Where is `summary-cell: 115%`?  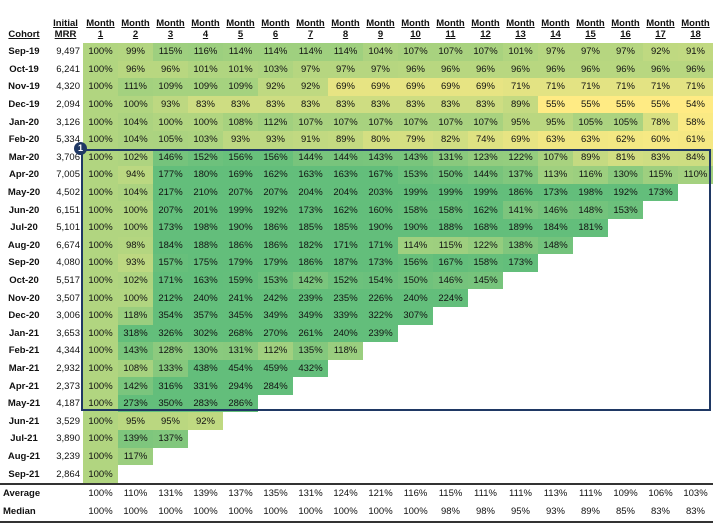 summary-cell: 115% is located at coordinates (450, 492).